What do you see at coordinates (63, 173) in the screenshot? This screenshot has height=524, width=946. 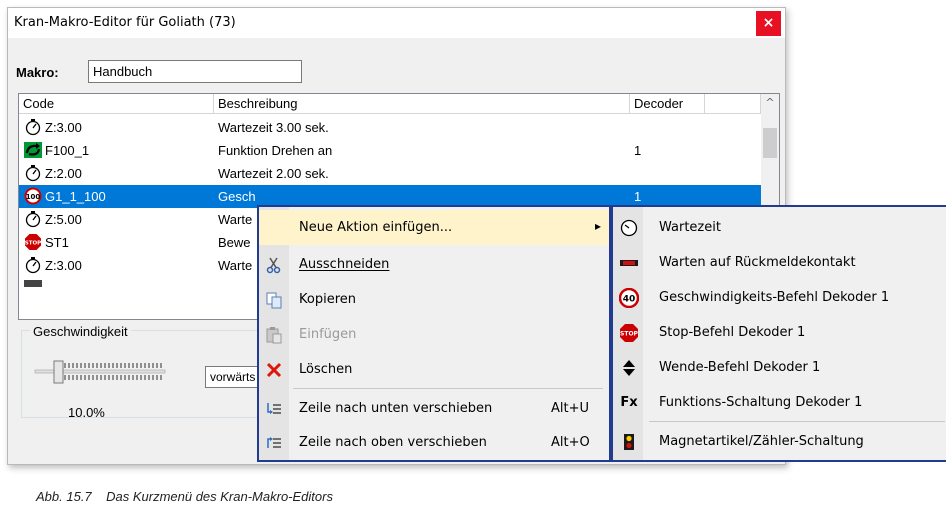 I see `row-code: Z:2.00` at bounding box center [63, 173].